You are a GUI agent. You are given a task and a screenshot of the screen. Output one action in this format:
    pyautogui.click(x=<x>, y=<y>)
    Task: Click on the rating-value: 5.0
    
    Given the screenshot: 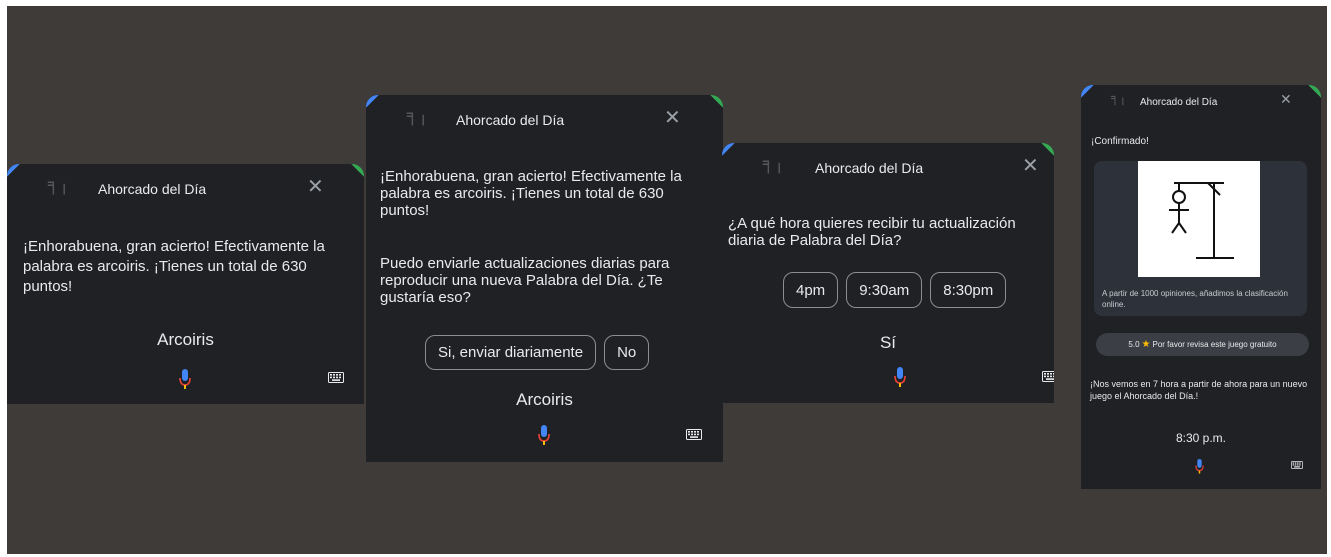 What is the action you would take?
    pyautogui.click(x=1134, y=344)
    